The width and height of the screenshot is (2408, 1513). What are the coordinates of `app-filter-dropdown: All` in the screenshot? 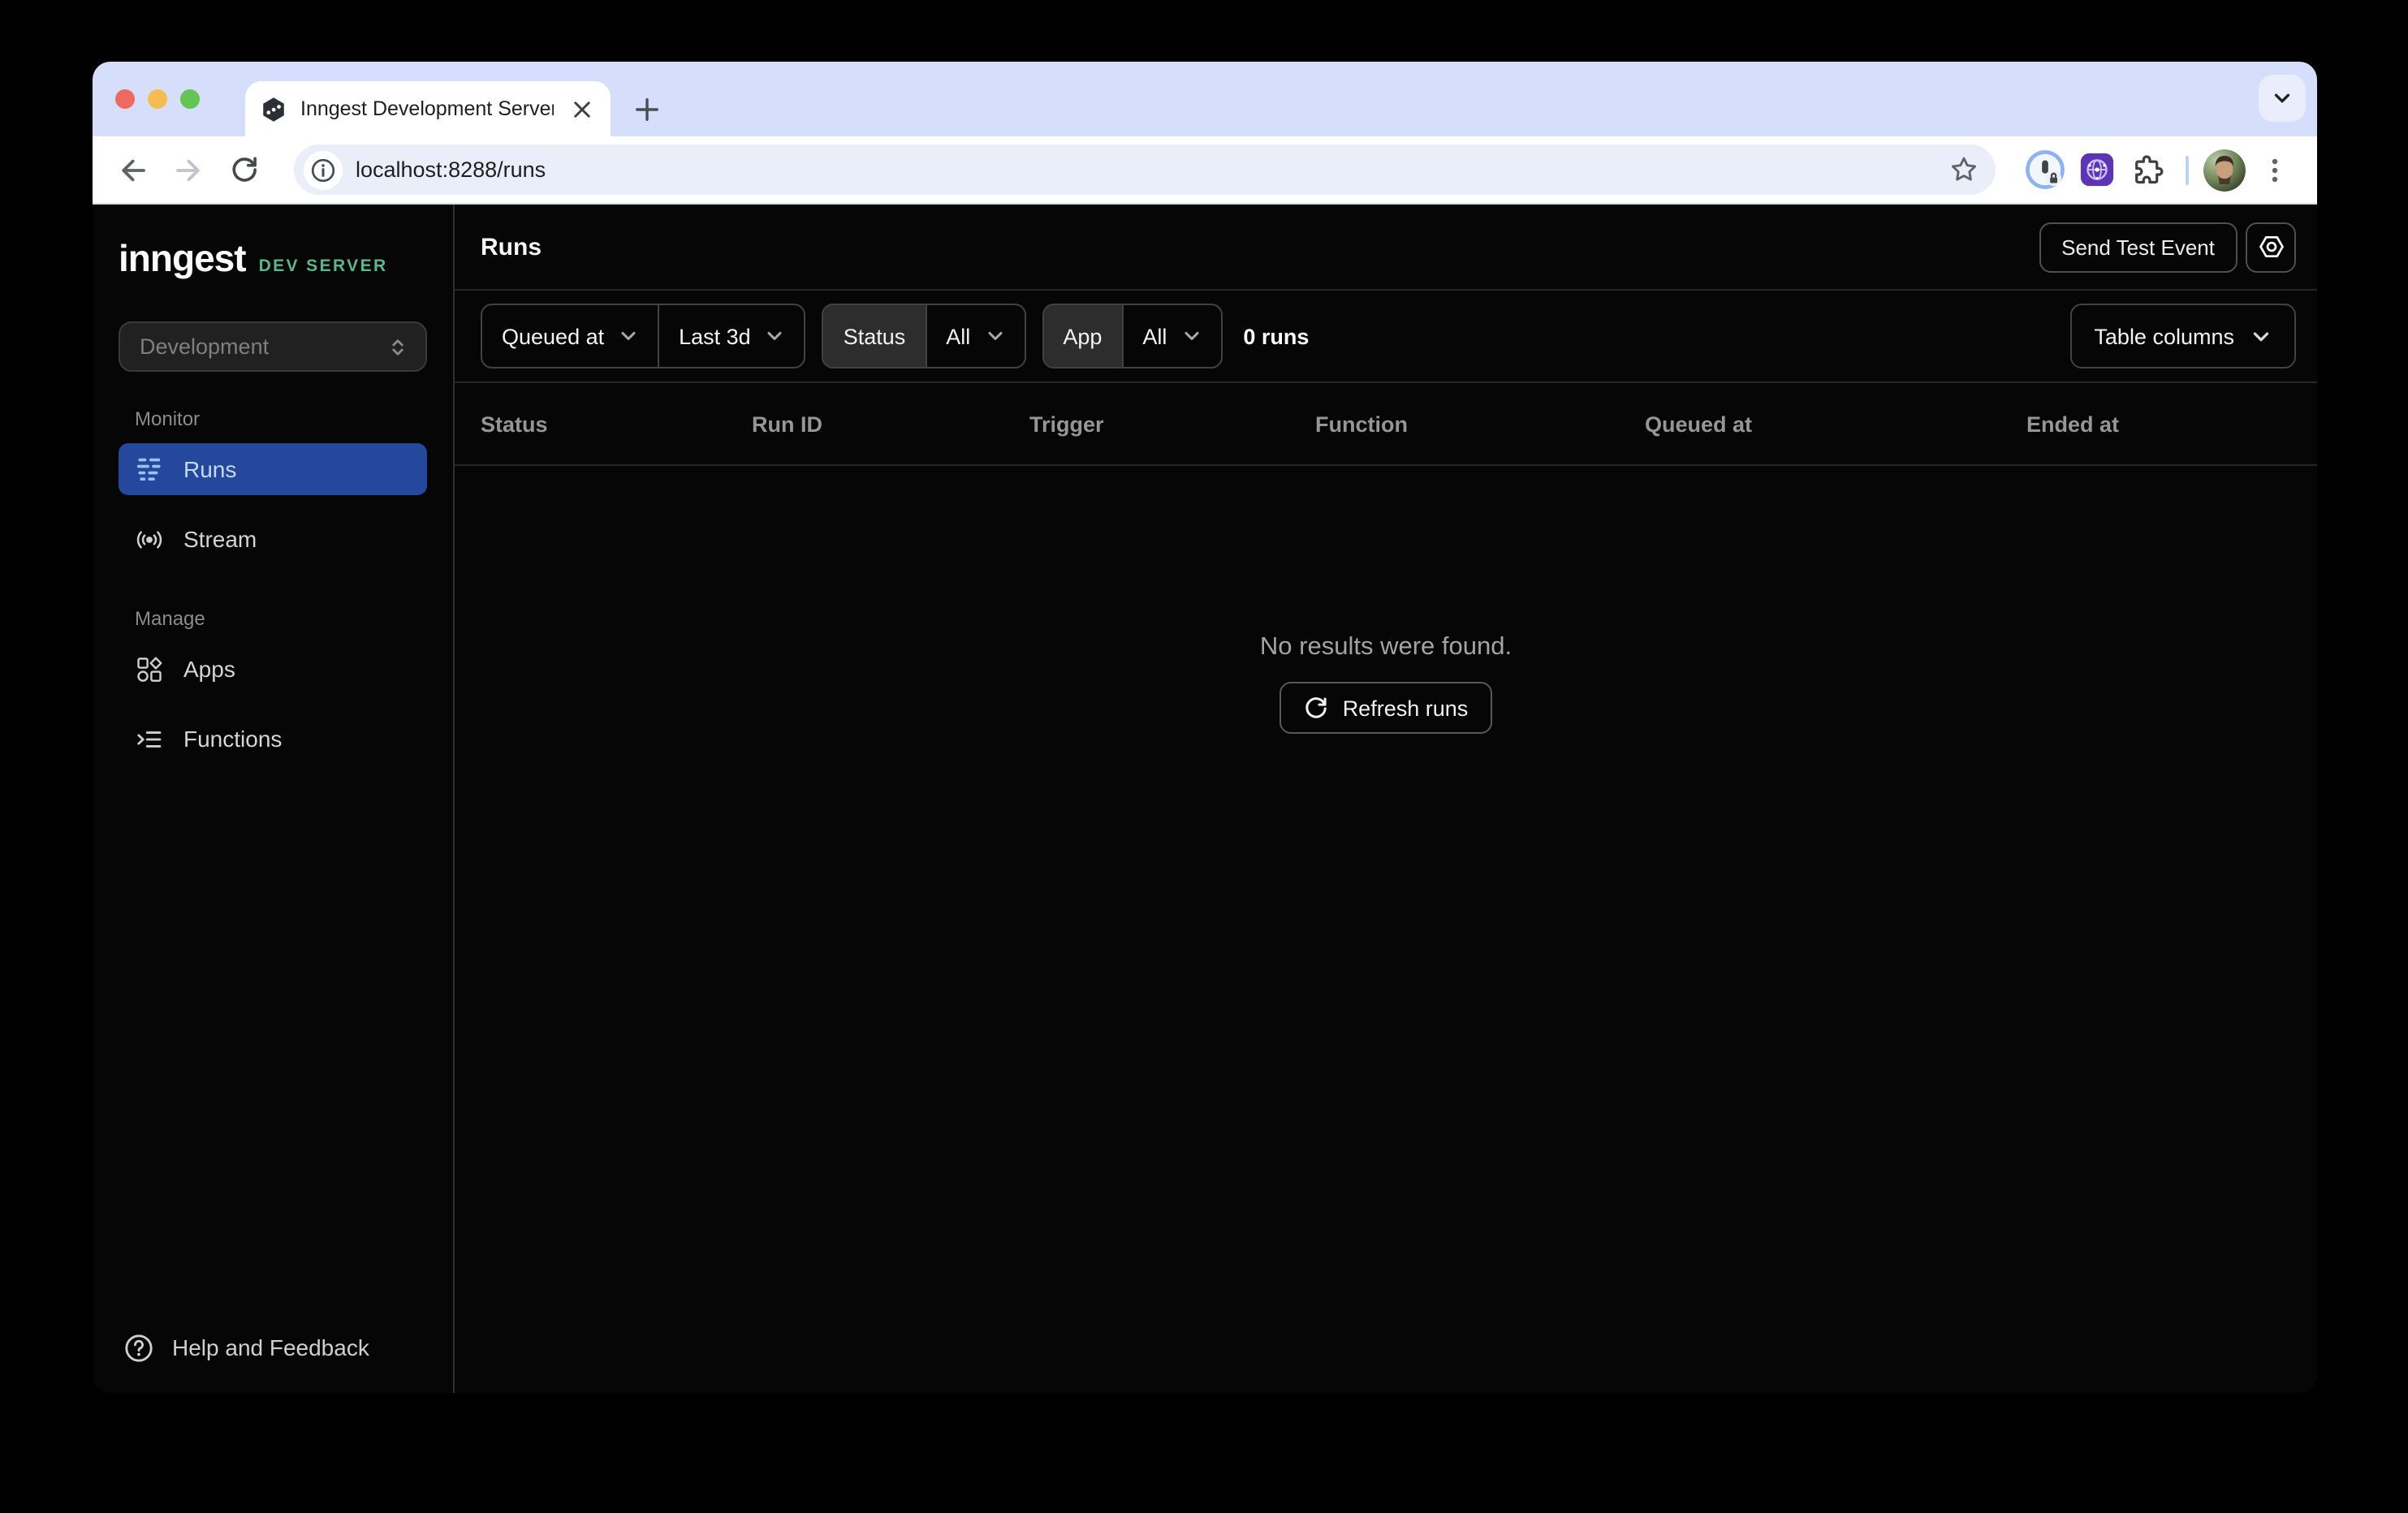 It's located at (1171, 336).